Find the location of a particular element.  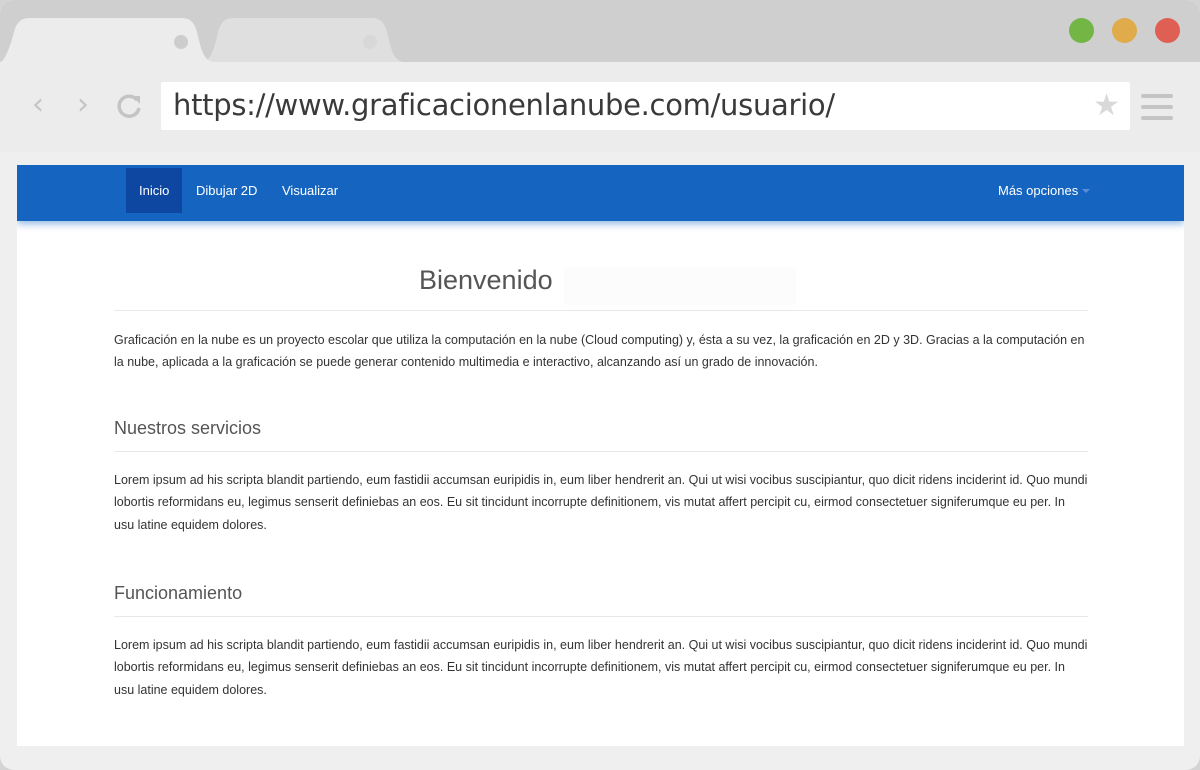

nav-inicio: Inicio is located at coordinates (154, 190).